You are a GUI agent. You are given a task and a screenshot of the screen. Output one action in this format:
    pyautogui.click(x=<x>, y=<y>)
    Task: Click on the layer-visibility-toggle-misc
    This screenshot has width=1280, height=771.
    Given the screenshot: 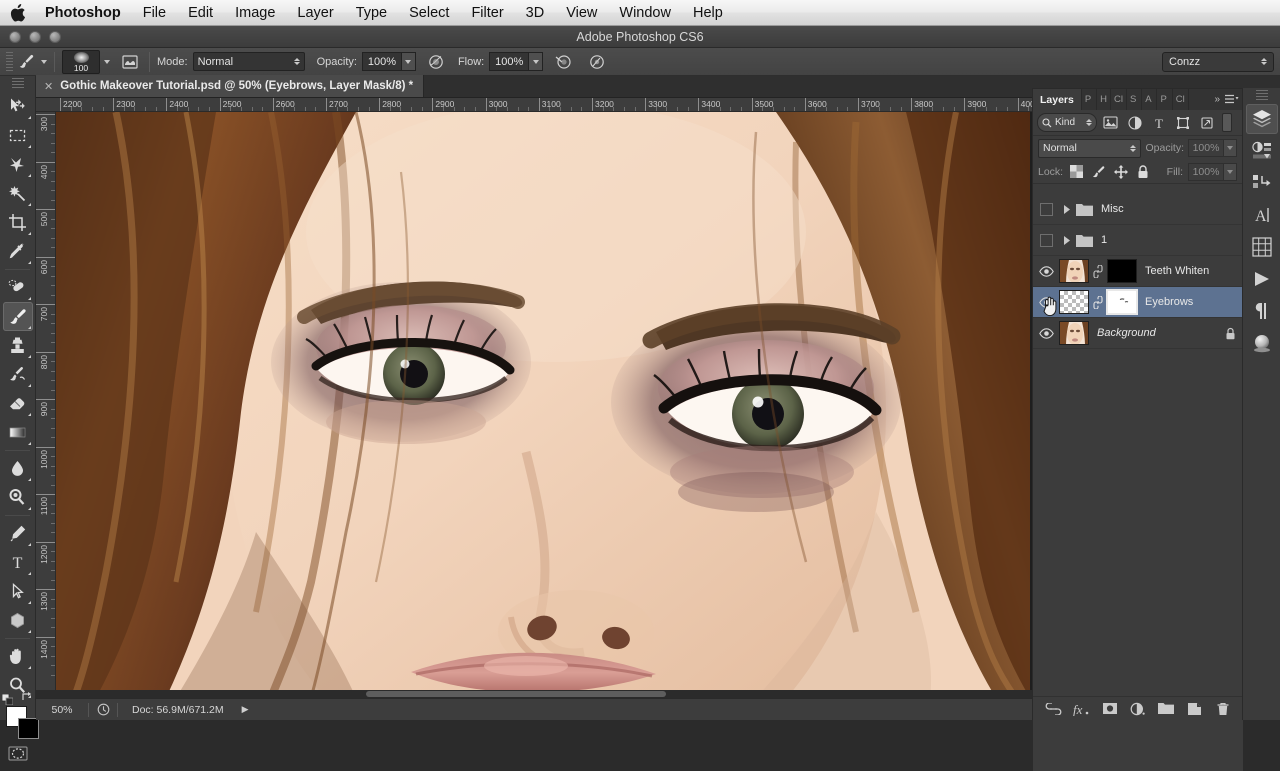 What is the action you would take?
    pyautogui.click(x=1046, y=209)
    